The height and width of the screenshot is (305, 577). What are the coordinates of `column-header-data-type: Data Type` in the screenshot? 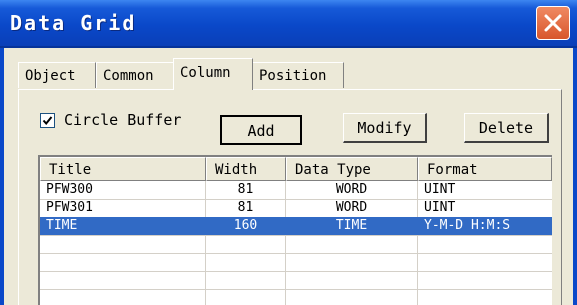 It's located at (352, 169).